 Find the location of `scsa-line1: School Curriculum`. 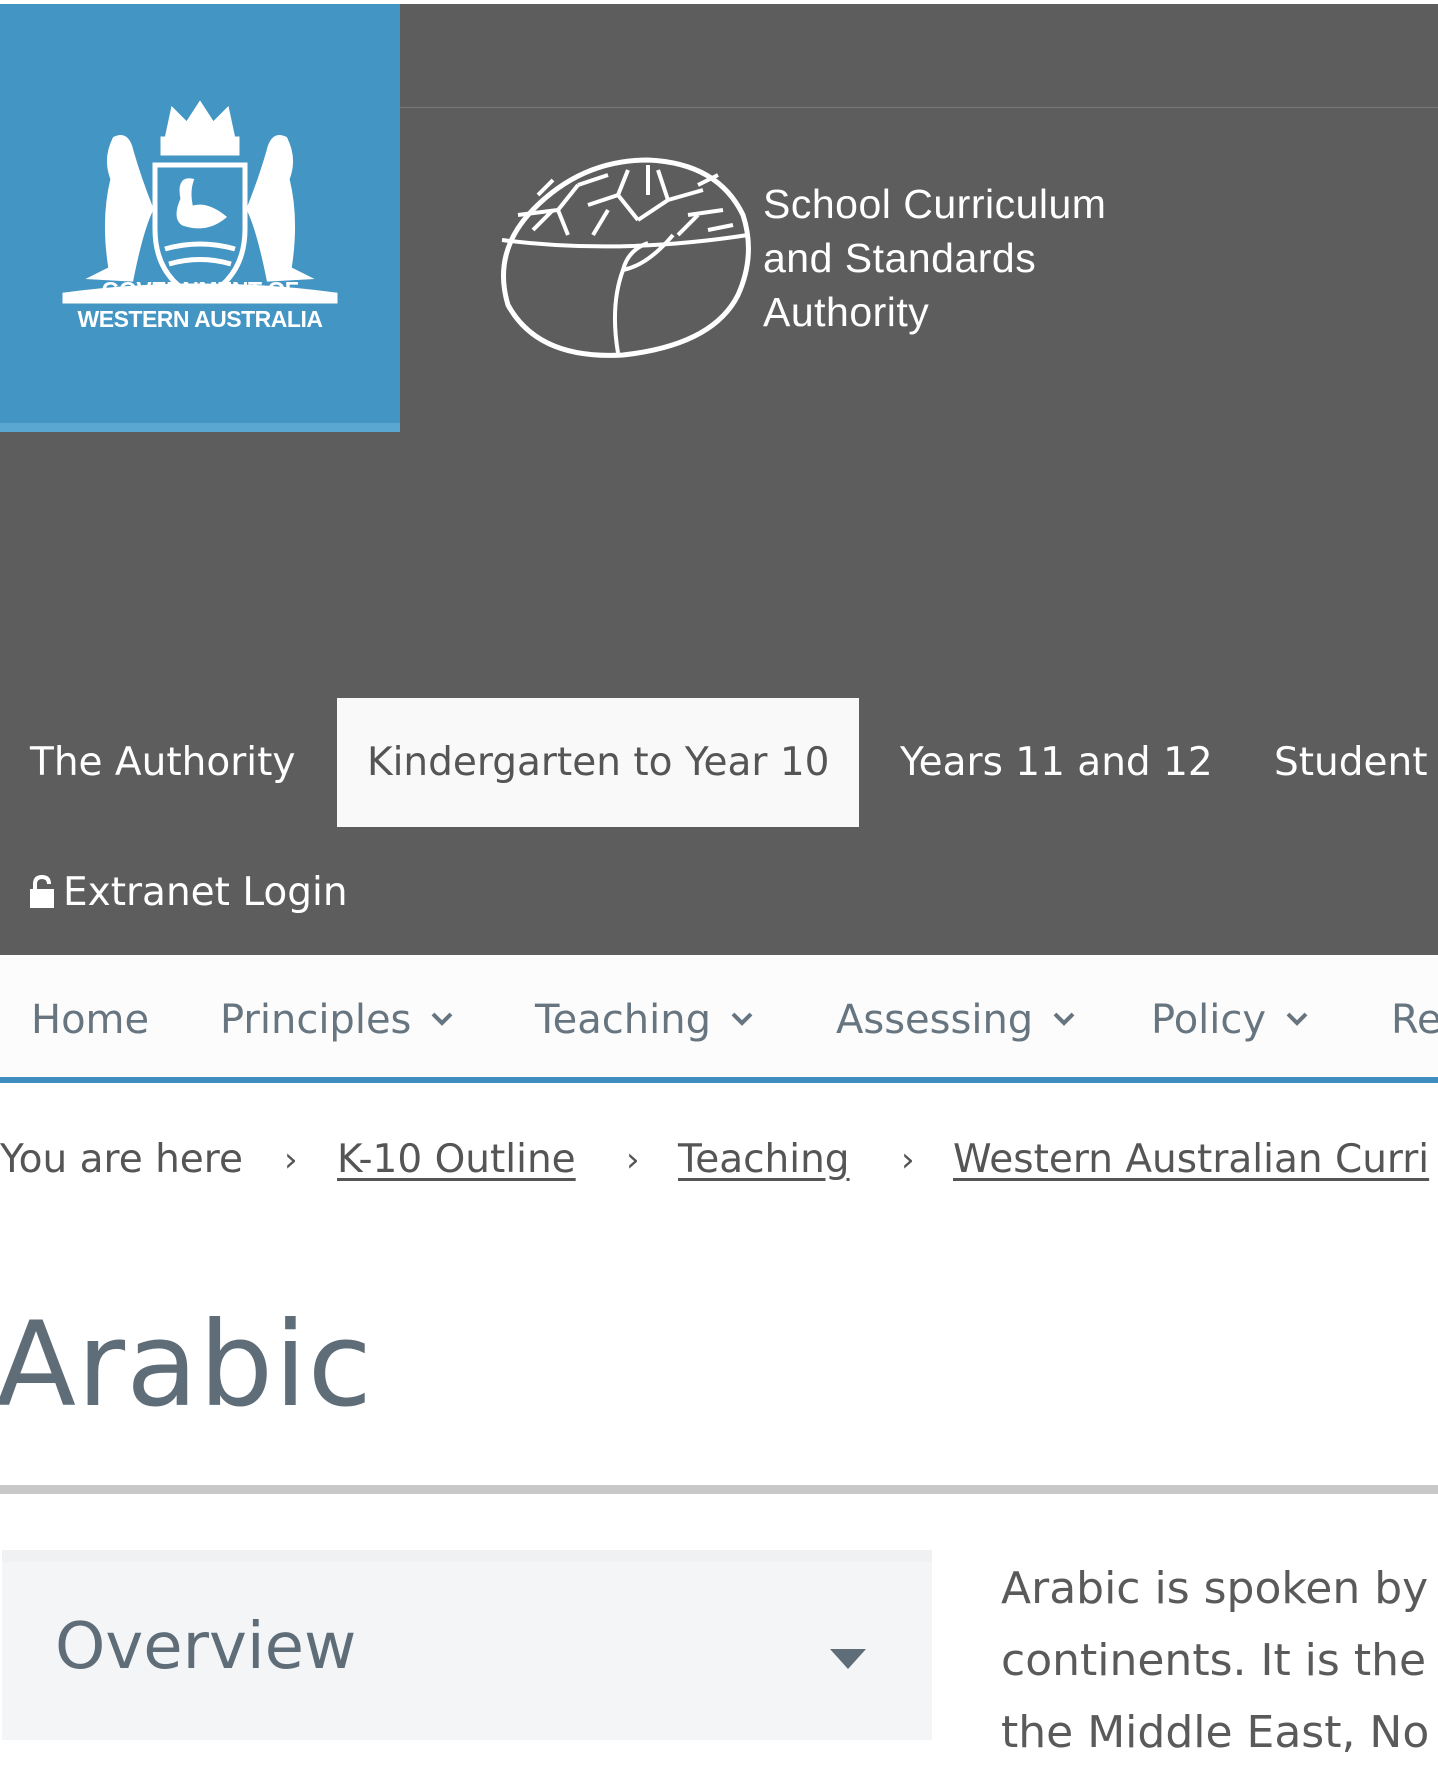

scsa-line1: School Curriculum is located at coordinates (935, 204).